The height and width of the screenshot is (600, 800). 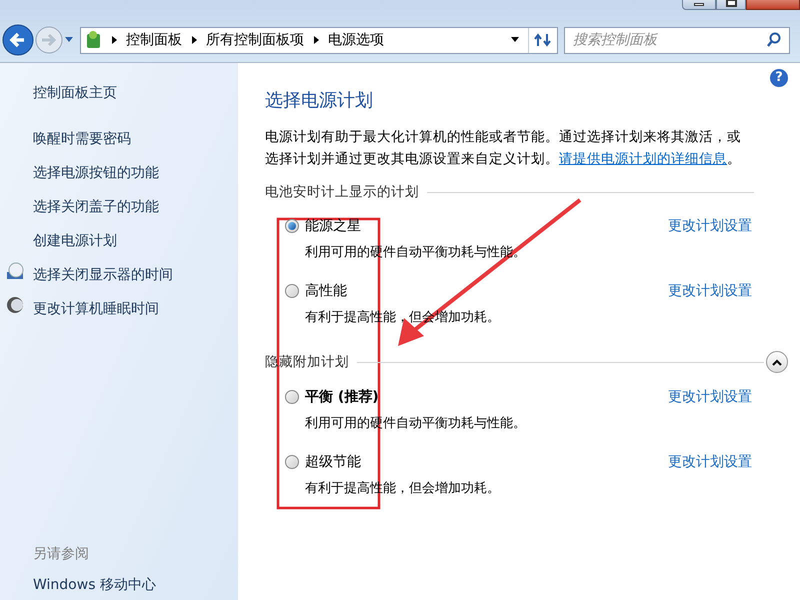 I want to click on help-icon: ?, so click(x=779, y=78).